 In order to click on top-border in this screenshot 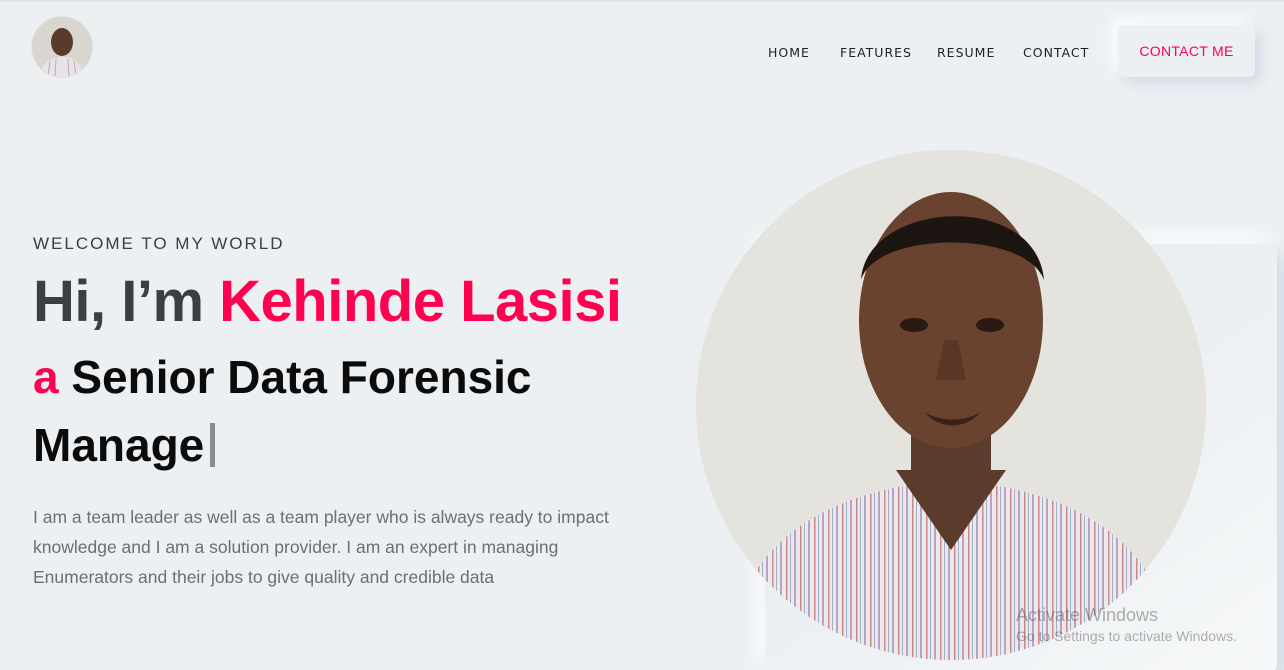, I will do `click(642, 1)`.